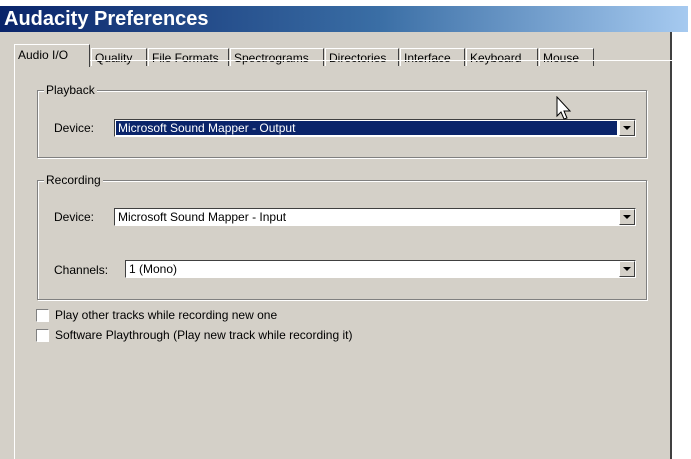 This screenshot has width=691, height=459. Describe the element at coordinates (106, 19) in the screenshot. I see `window-title: Audacity Preferences` at that location.